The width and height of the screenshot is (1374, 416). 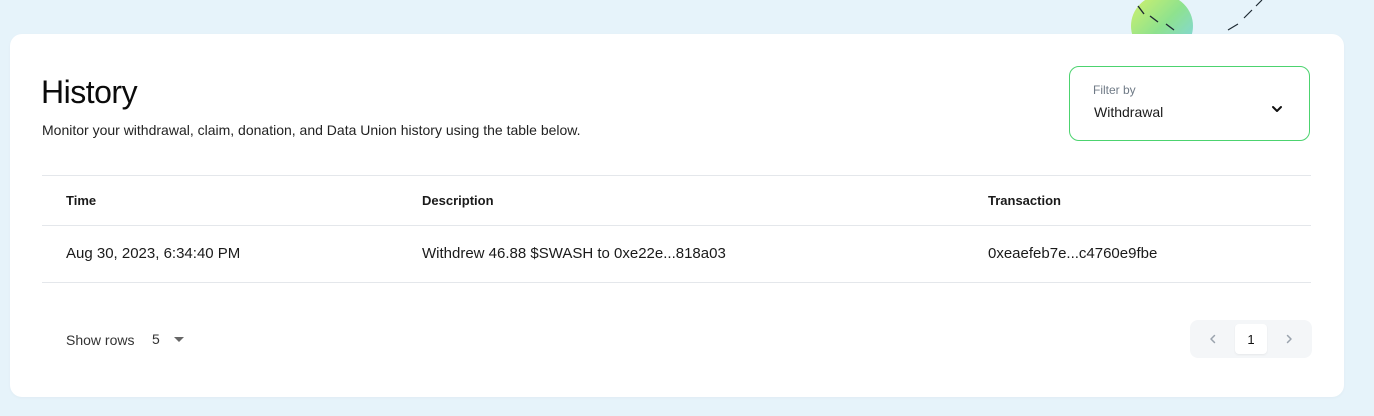 I want to click on filter-dropdown: Filter by Withdrawal, so click(x=1189, y=103).